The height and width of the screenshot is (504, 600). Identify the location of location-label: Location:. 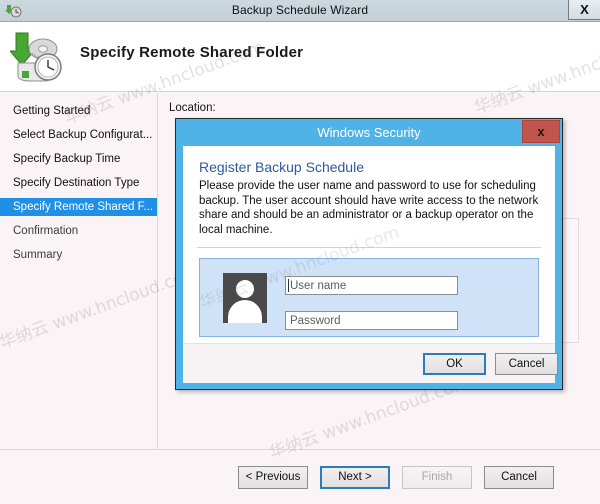
(192, 108).